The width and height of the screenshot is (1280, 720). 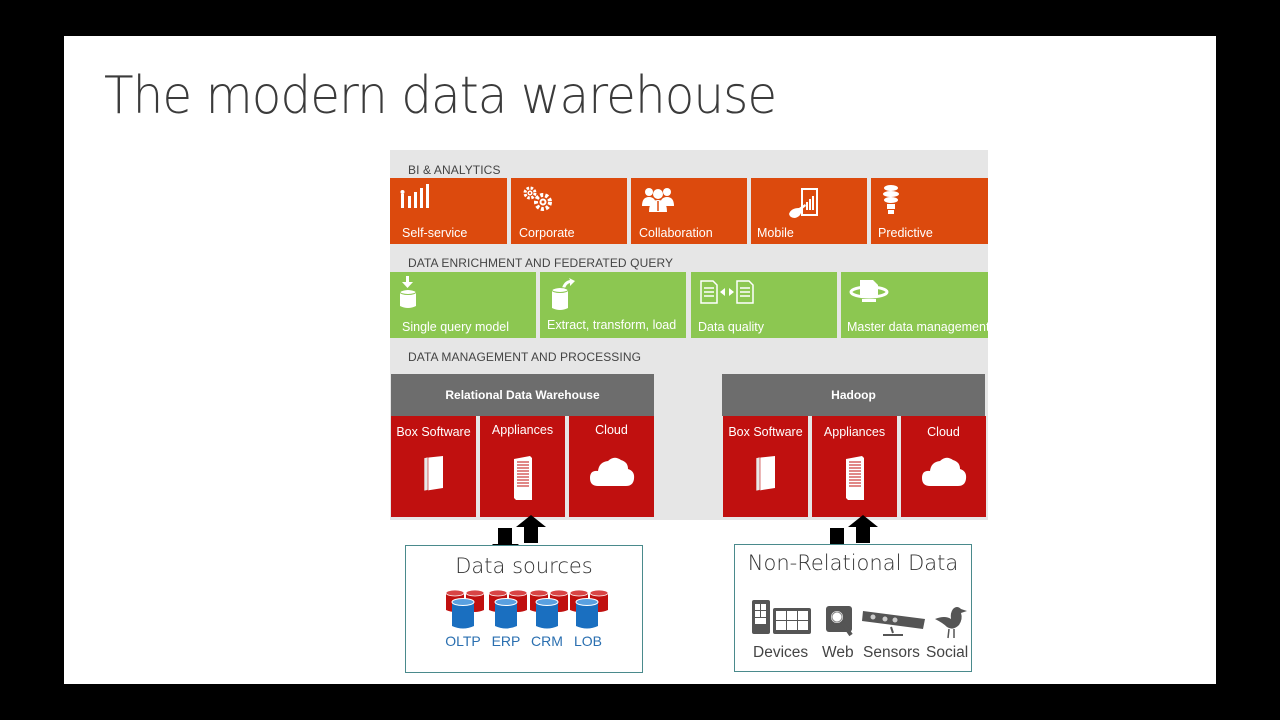 What do you see at coordinates (804, 205) in the screenshot?
I see `mobile-touch-icon` at bounding box center [804, 205].